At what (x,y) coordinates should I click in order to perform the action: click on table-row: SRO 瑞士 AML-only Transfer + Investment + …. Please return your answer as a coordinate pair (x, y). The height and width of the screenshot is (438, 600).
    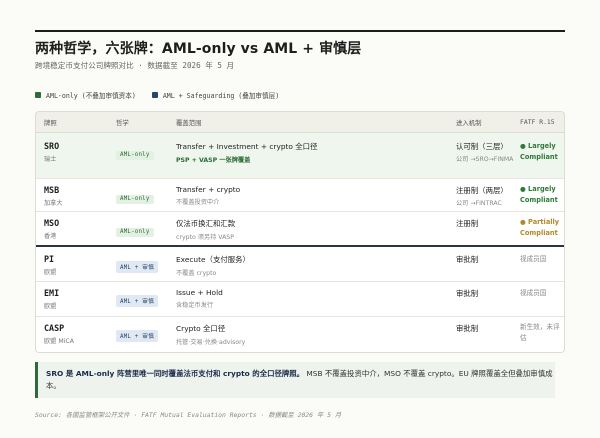
    Looking at the image, I should click on (300, 156).